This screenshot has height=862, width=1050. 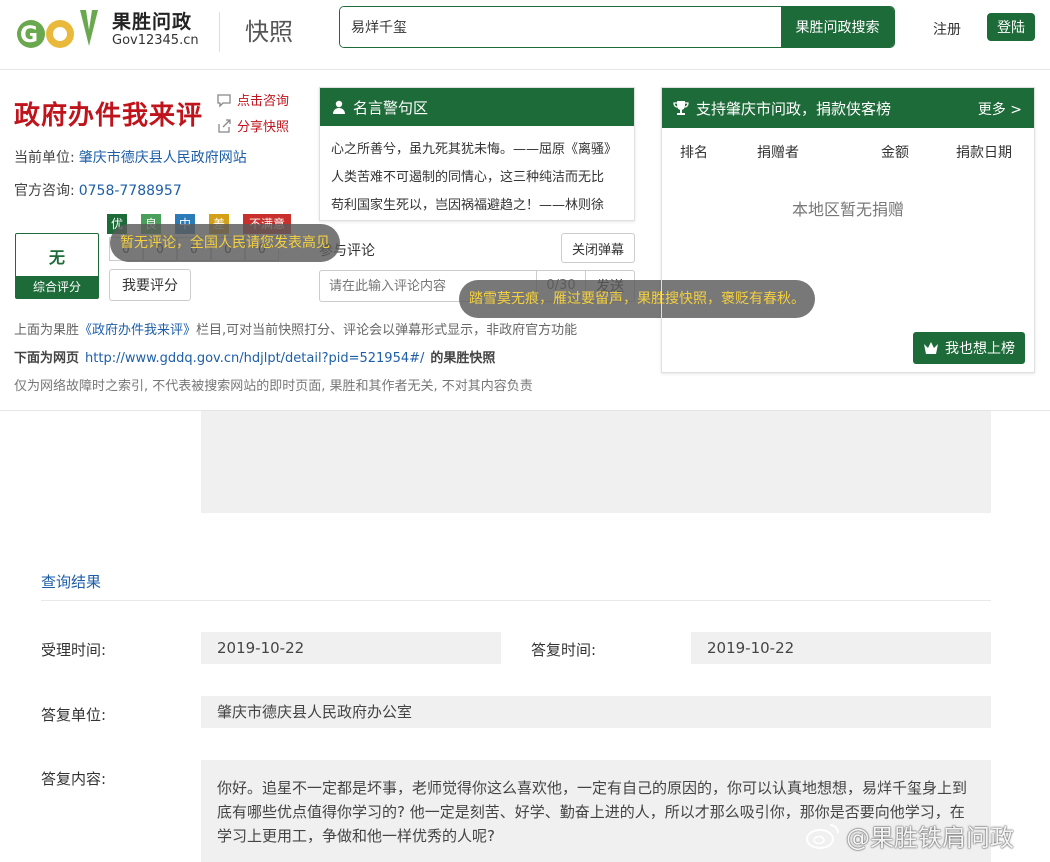 I want to click on chat-icon, so click(x=224, y=100).